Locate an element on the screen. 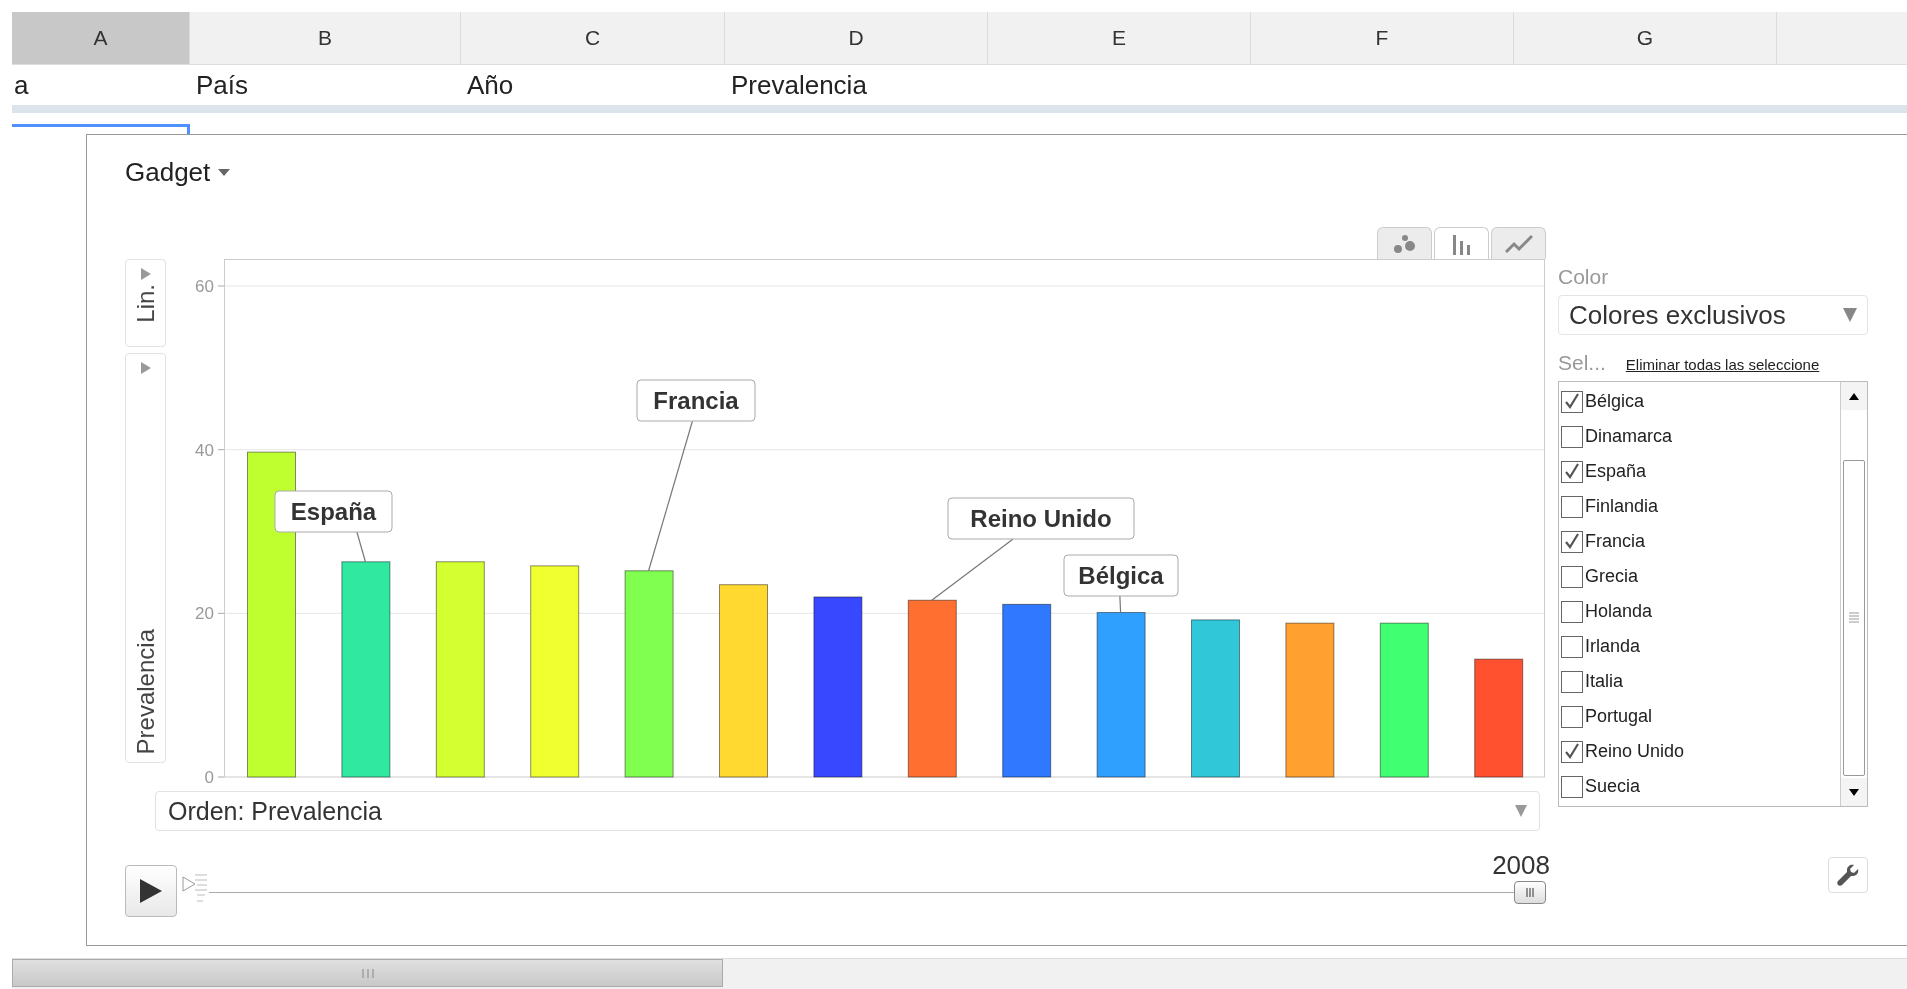  y-tick-label: 60 is located at coordinates (204, 286).